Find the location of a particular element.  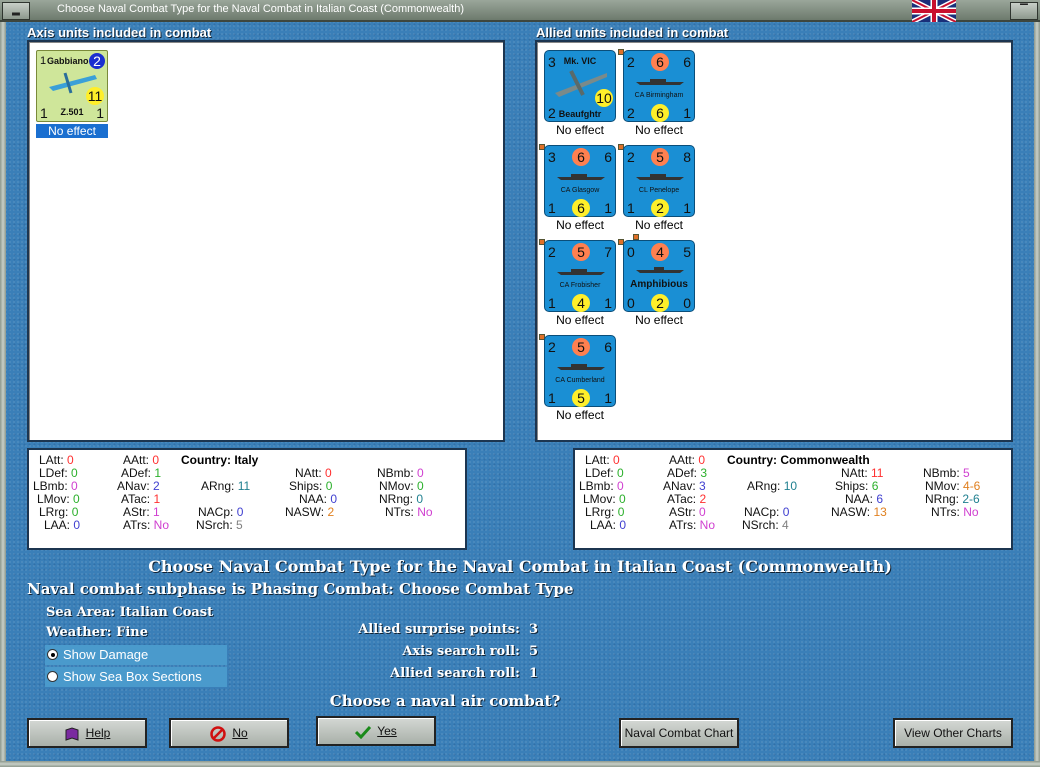

allied-unit-frobisher: 2 5 7 CA Frobisher 1 4 1 No effect is located at coordinates (577, 285).